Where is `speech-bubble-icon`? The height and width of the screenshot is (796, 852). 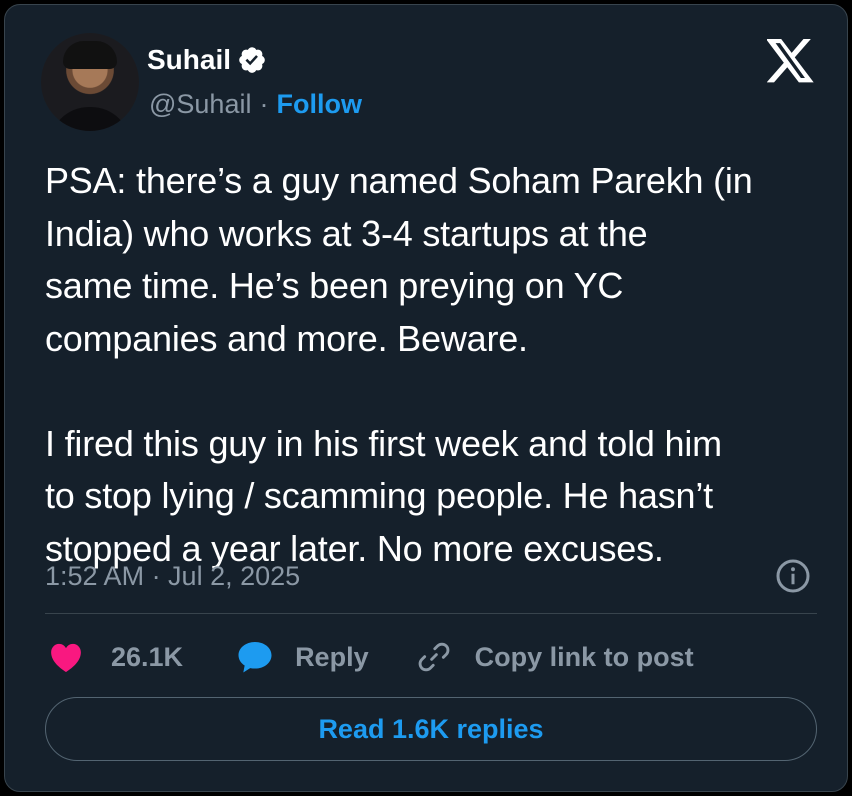 speech-bubble-icon is located at coordinates (255, 657).